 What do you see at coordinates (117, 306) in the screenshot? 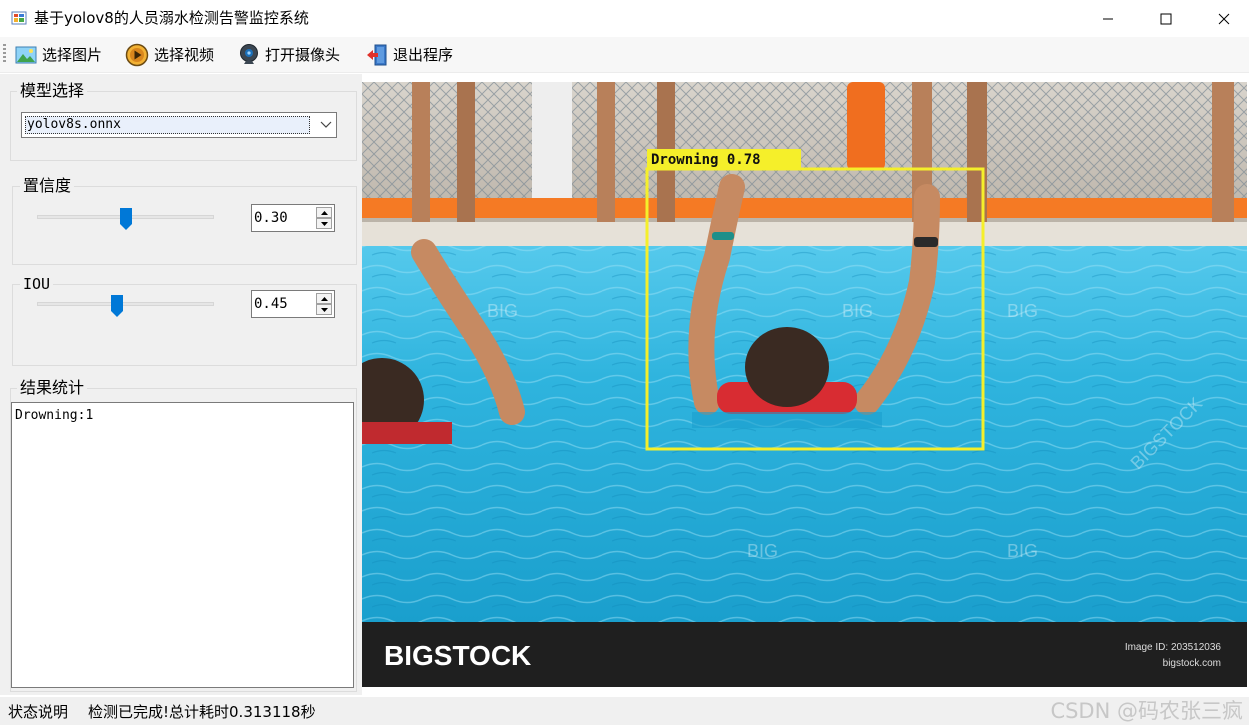
I see `iou-slider-thumb` at bounding box center [117, 306].